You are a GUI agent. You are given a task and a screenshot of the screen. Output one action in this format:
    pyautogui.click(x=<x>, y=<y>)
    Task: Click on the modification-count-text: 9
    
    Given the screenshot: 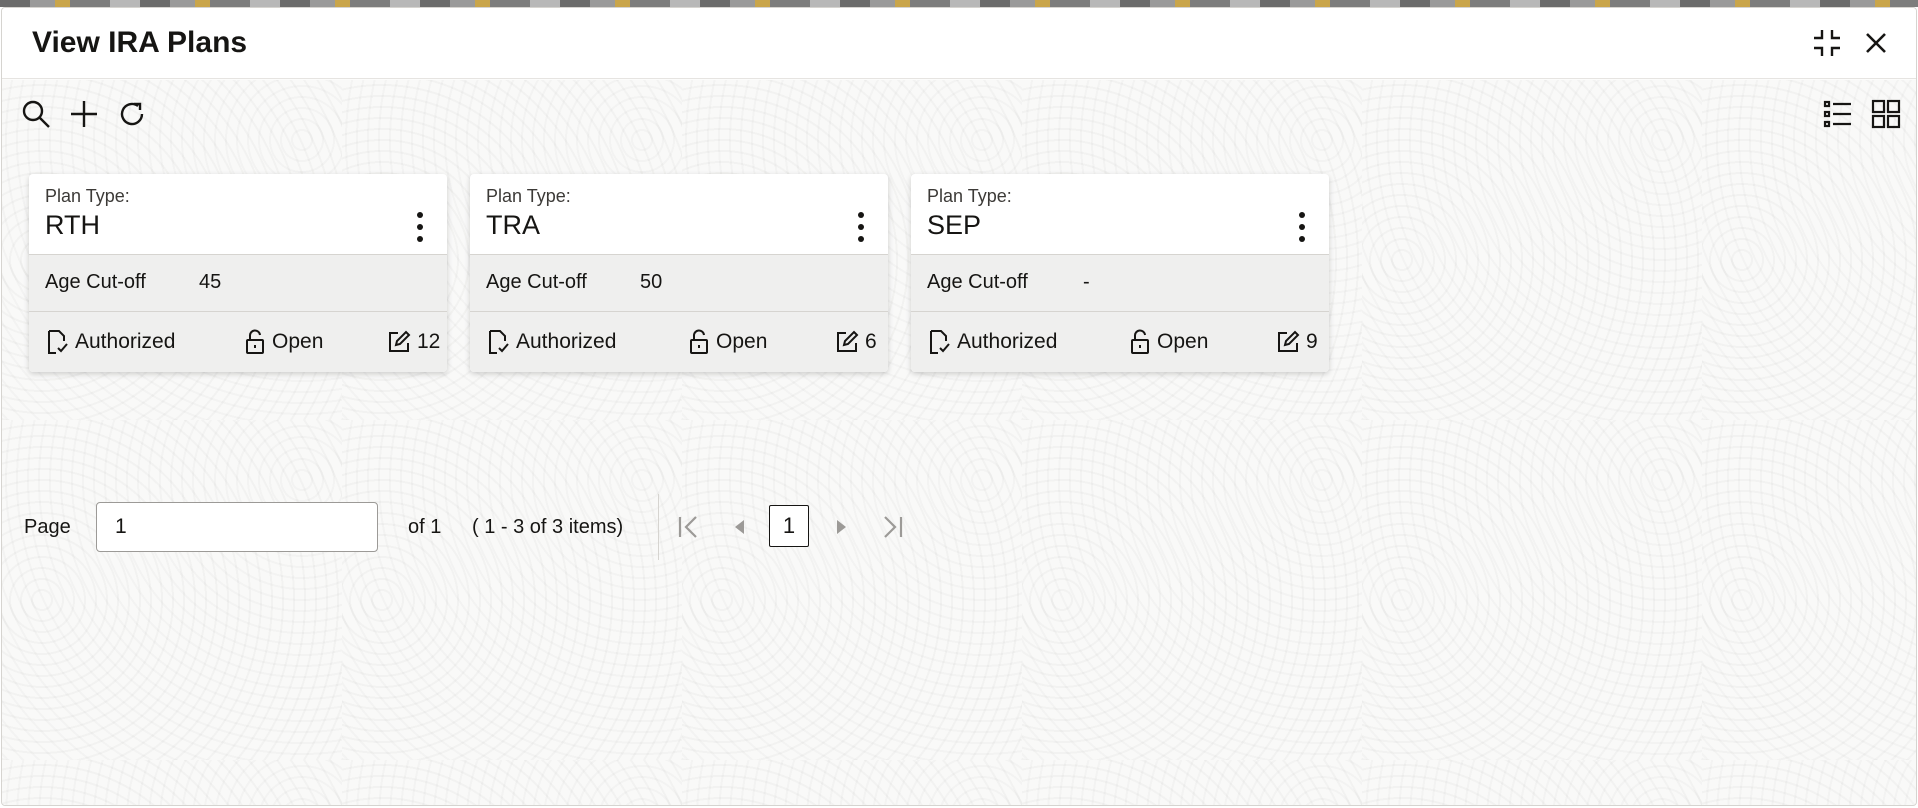 What is the action you would take?
    pyautogui.click(x=1312, y=341)
    